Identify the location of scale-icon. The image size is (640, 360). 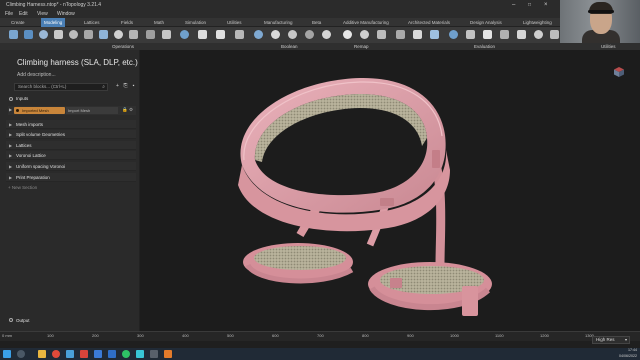
(166, 34).